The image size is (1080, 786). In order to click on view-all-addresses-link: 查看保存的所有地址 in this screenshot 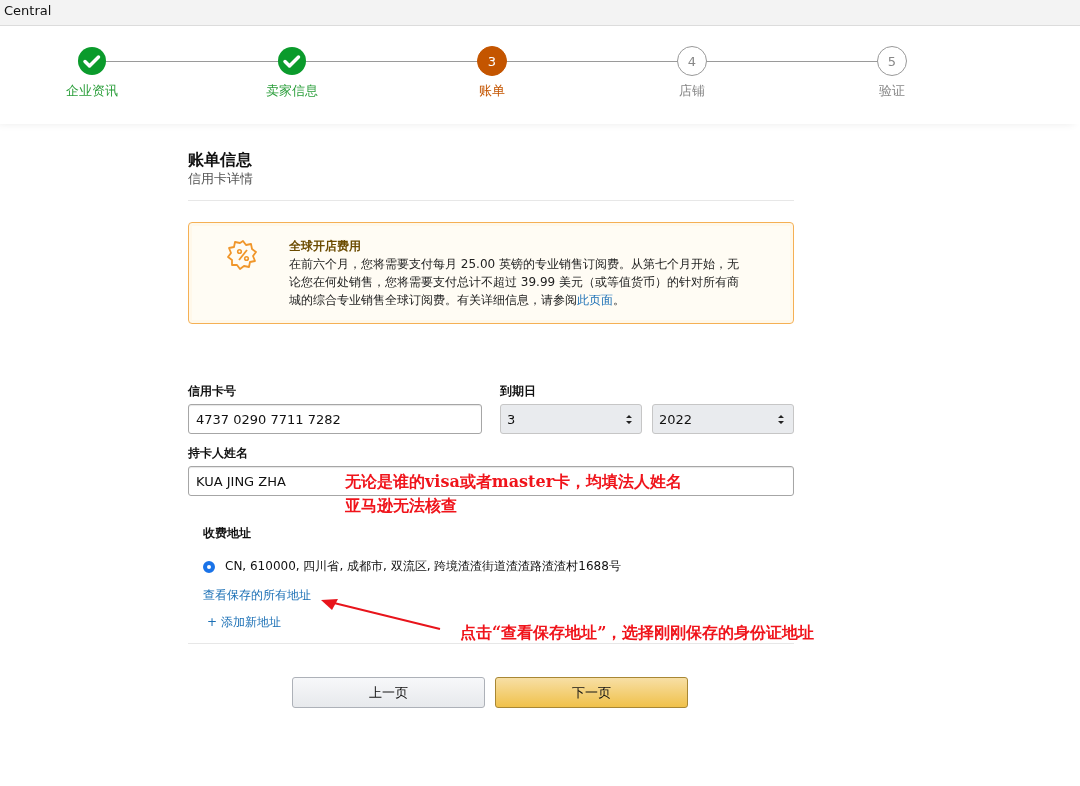, I will do `click(257, 595)`.